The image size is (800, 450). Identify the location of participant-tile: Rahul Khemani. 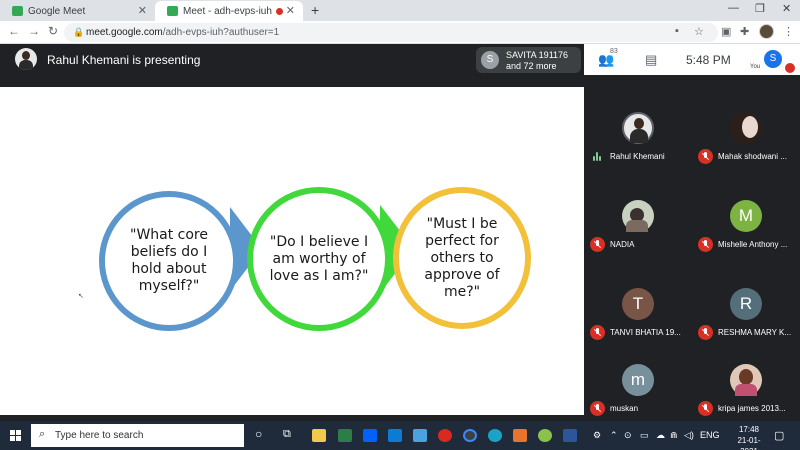
(638, 129).